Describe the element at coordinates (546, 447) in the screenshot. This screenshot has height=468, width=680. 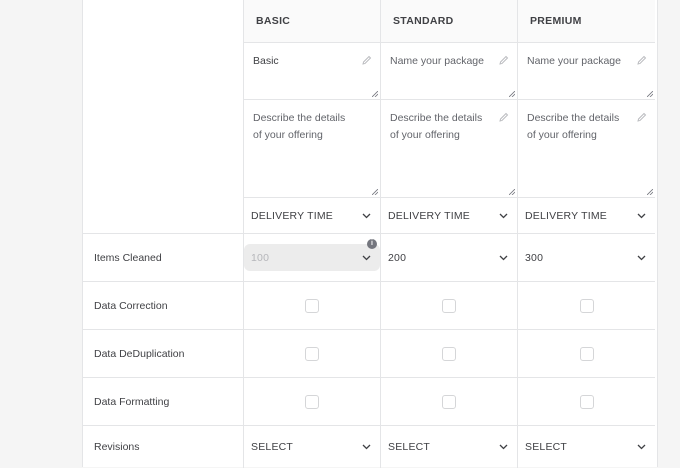
I see `premium-revisions-value: SELECT` at that location.